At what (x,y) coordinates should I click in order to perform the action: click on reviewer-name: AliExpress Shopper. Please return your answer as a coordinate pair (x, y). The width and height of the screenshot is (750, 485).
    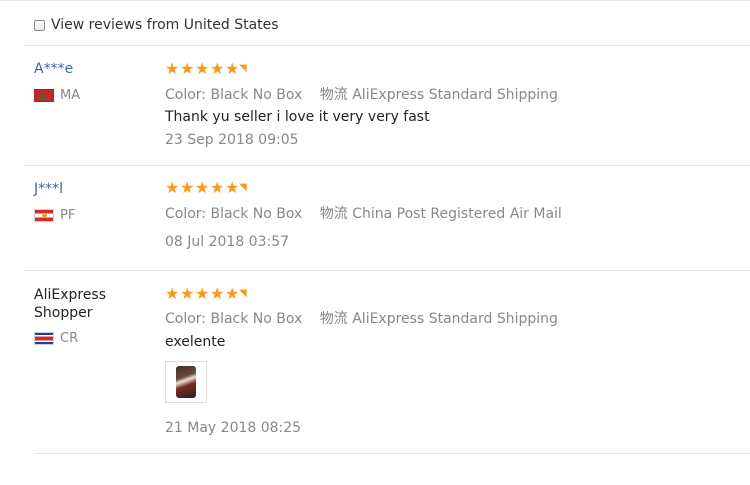
    Looking at the image, I should click on (70, 304).